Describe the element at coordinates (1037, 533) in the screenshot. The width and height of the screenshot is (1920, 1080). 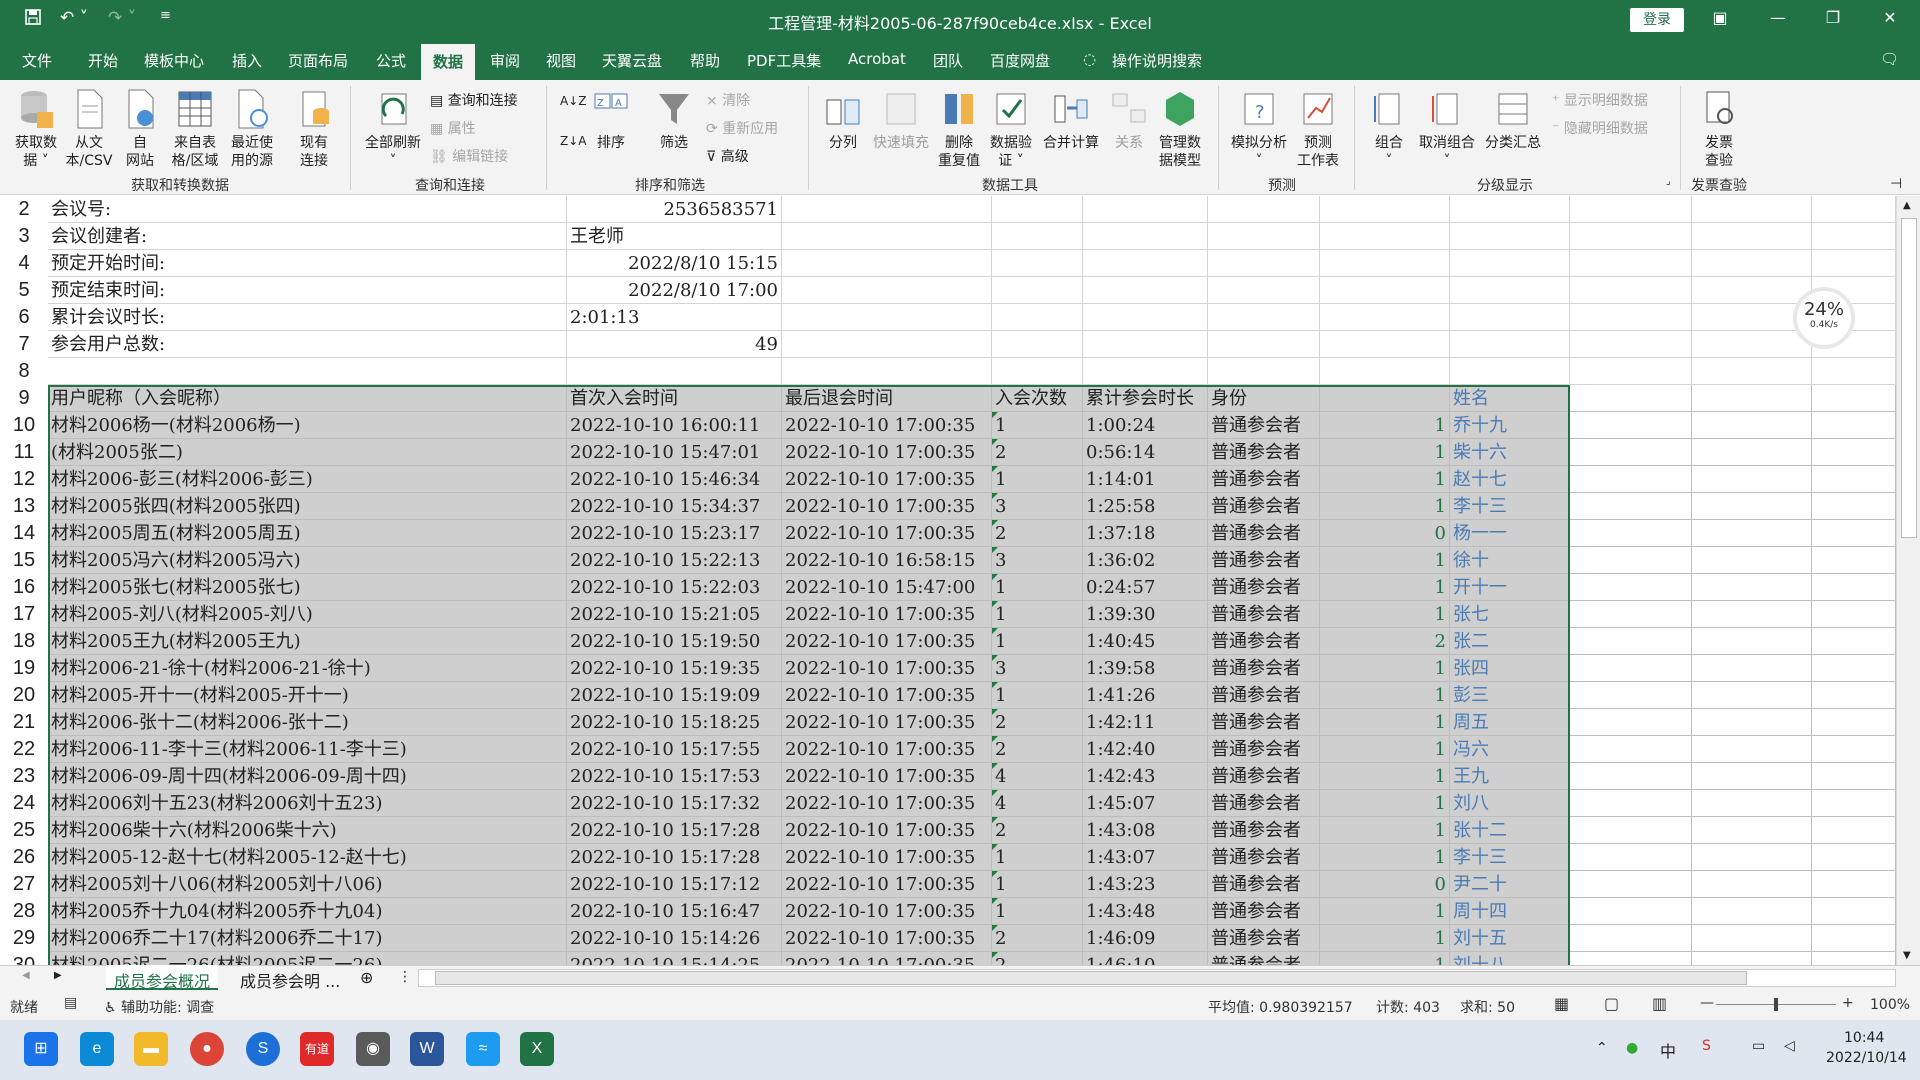
I see `data-cell: 2` at that location.